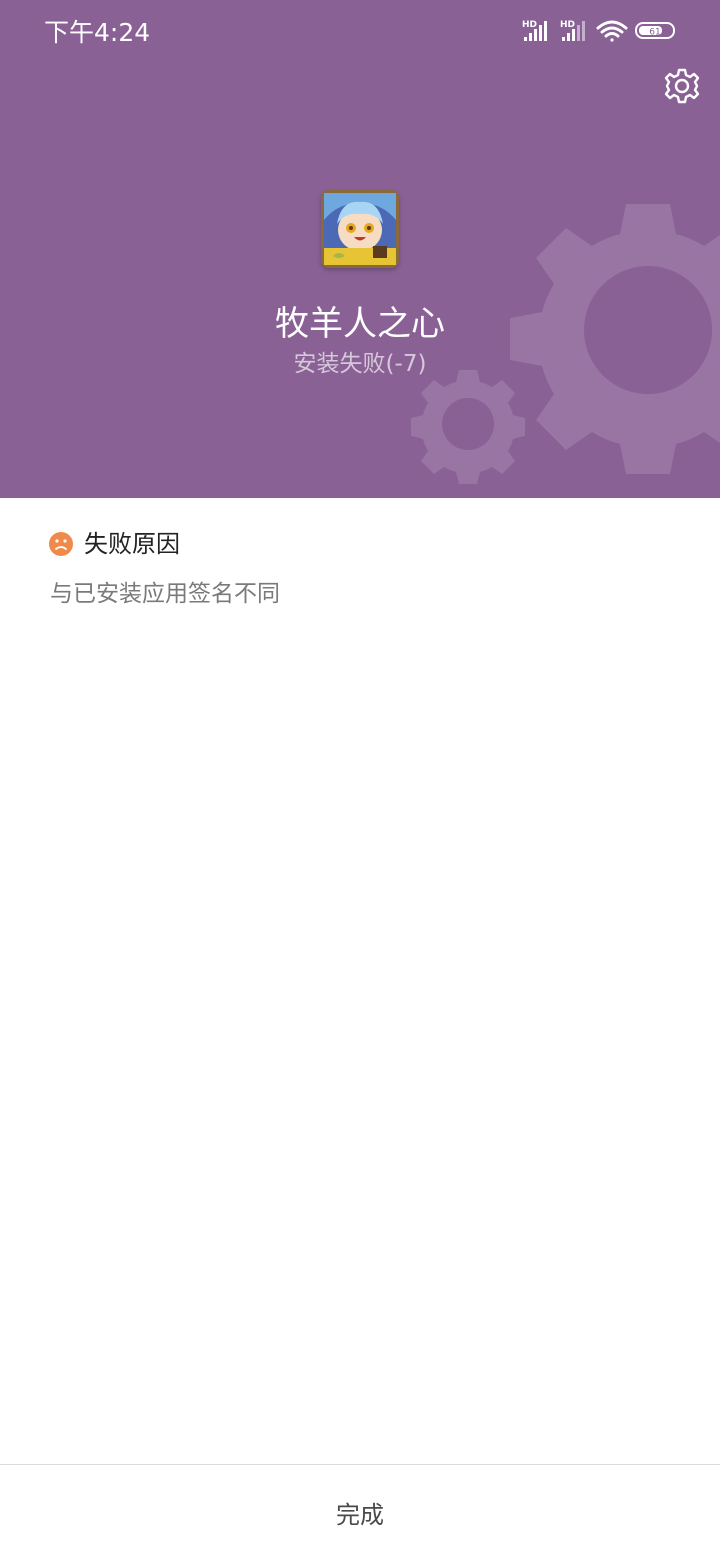  I want to click on battery-icon: 61, so click(655, 30).